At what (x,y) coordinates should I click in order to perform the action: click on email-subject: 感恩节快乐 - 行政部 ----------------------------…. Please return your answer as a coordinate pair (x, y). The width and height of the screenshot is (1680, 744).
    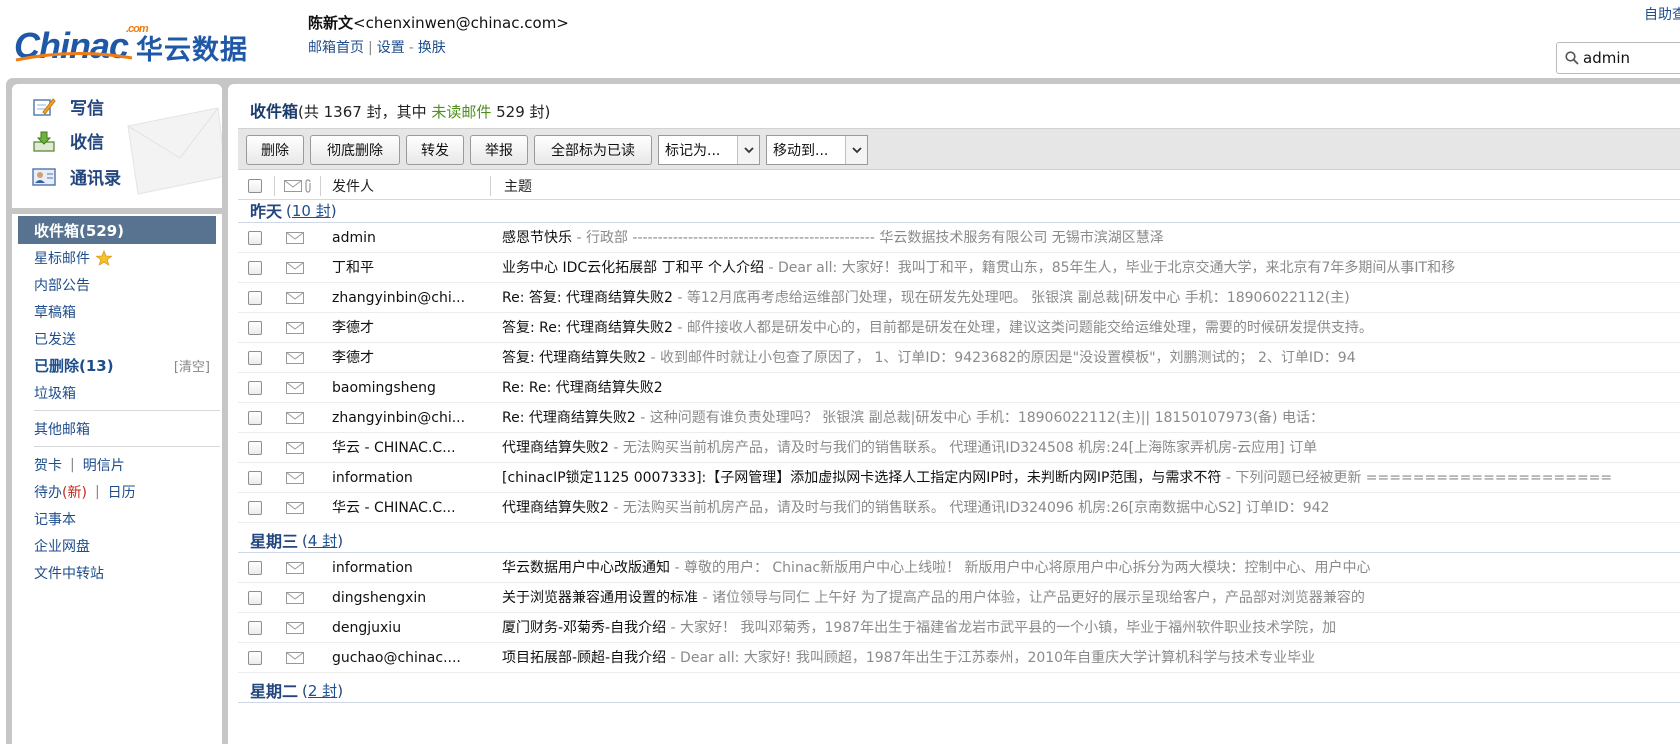
    Looking at the image, I should click on (1091, 238).